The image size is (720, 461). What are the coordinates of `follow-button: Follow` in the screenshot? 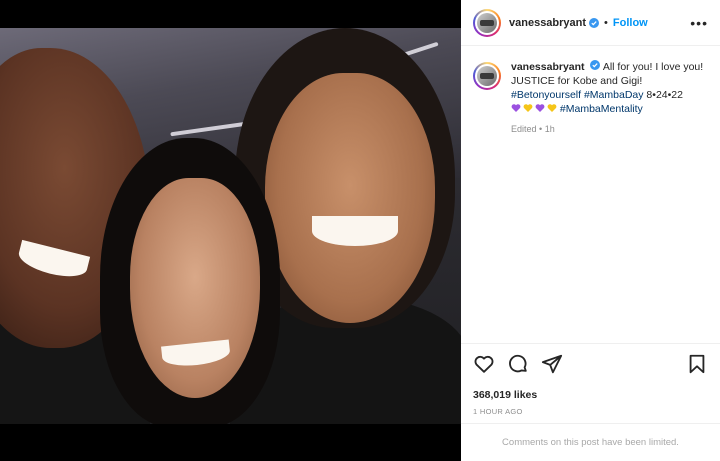 It's located at (630, 23).